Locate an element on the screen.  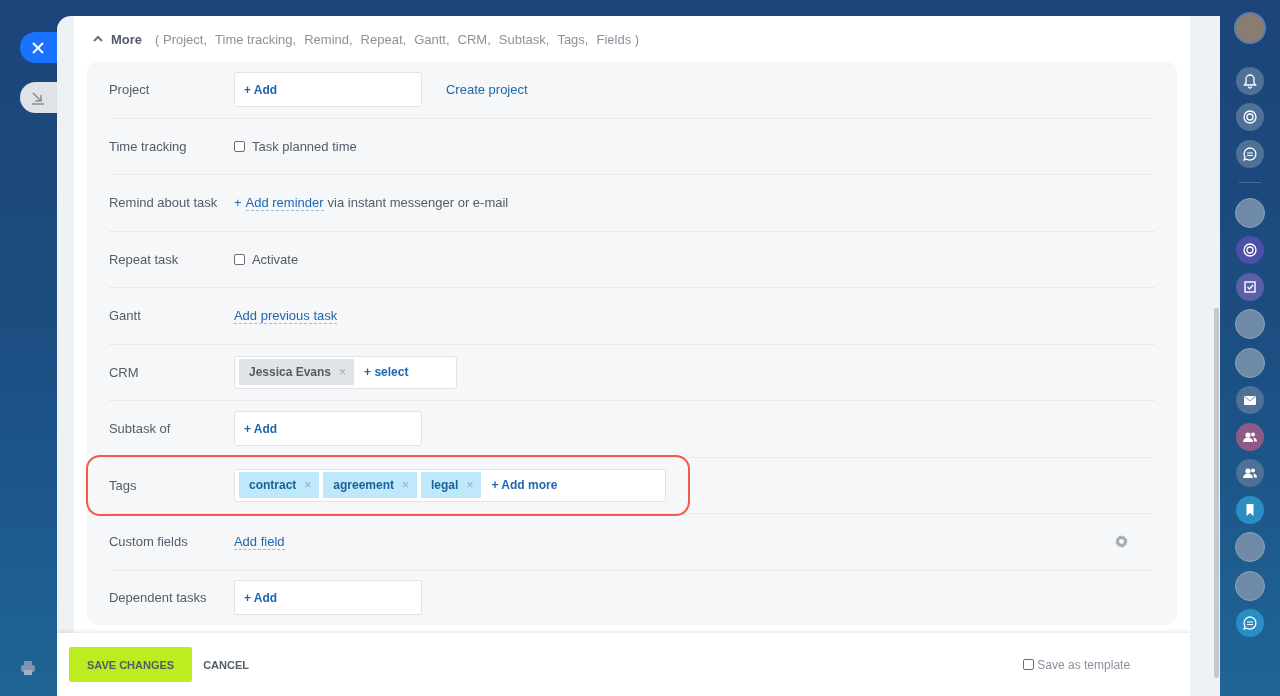
create-project-link: Create project is located at coordinates (486, 90).